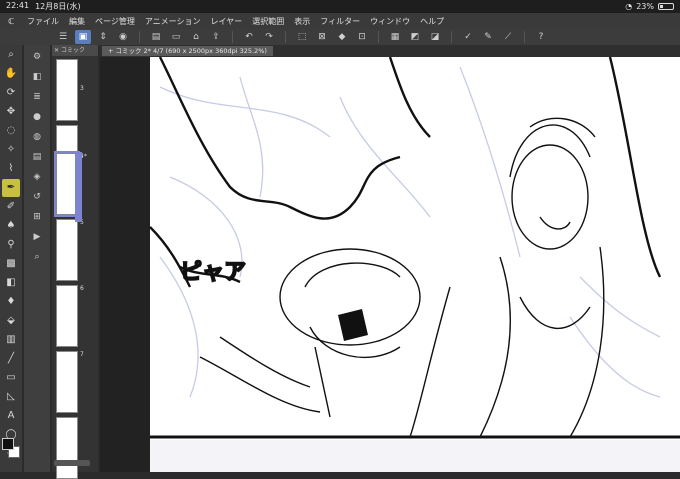 This screenshot has height=479, width=680. Describe the element at coordinates (645, 6) in the screenshot. I see `battery-percent: 23%` at that location.